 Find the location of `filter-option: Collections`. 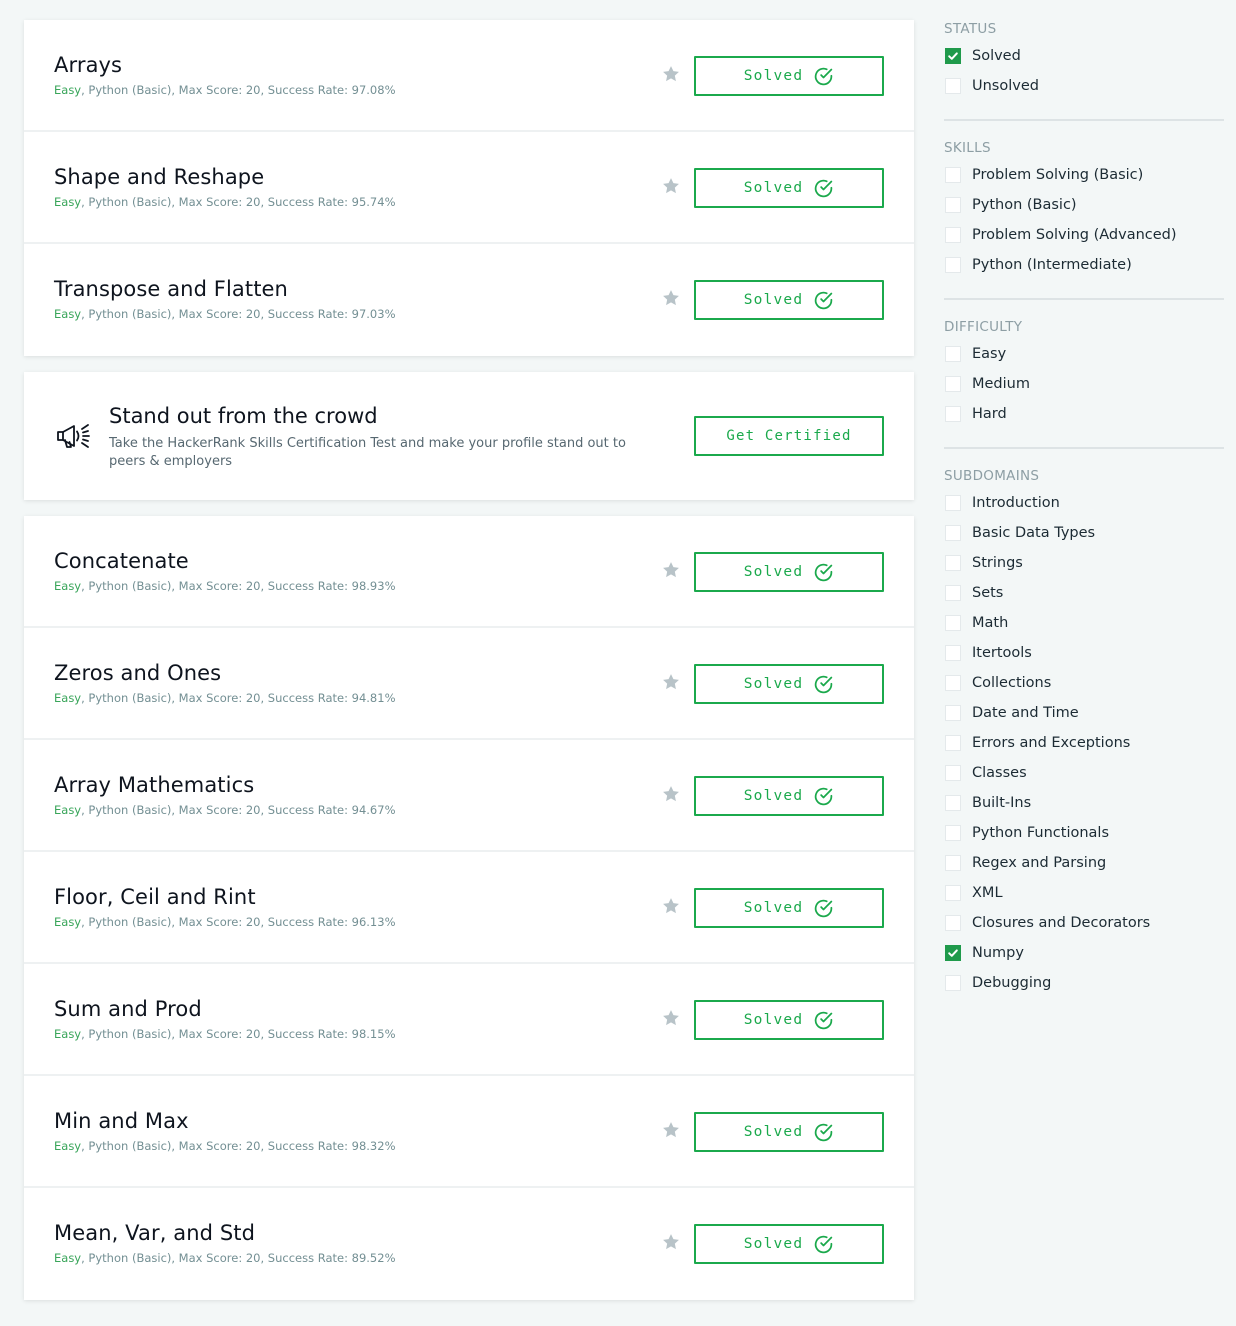

filter-option: Collections is located at coordinates (1084, 683).